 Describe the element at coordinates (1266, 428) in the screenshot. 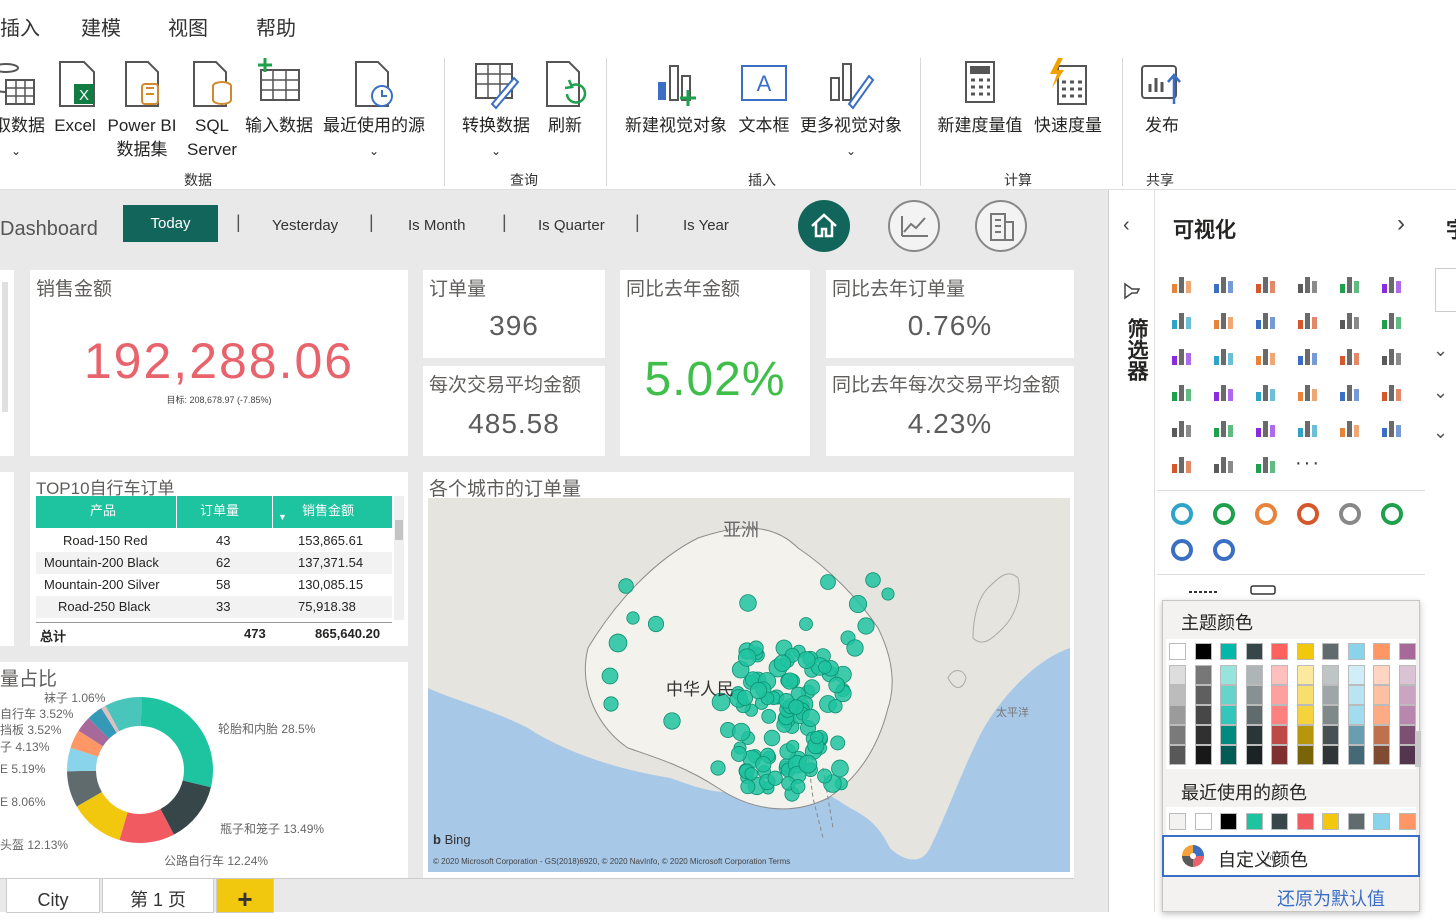

I see `matrix-icon` at that location.